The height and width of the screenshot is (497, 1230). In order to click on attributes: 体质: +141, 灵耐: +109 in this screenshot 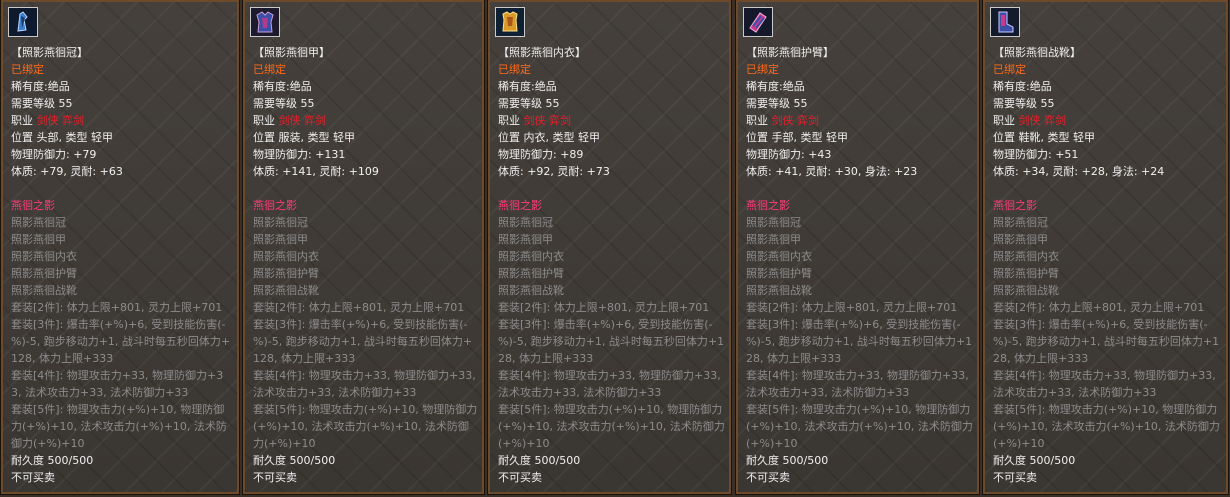, I will do `click(316, 171)`.